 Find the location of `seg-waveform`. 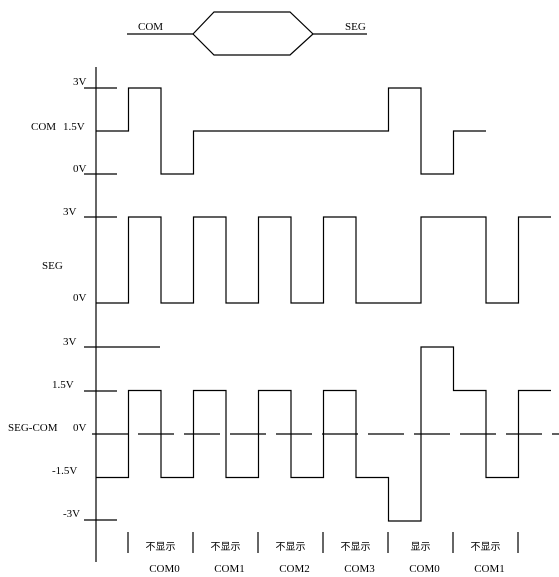

seg-waveform is located at coordinates (323, 260).